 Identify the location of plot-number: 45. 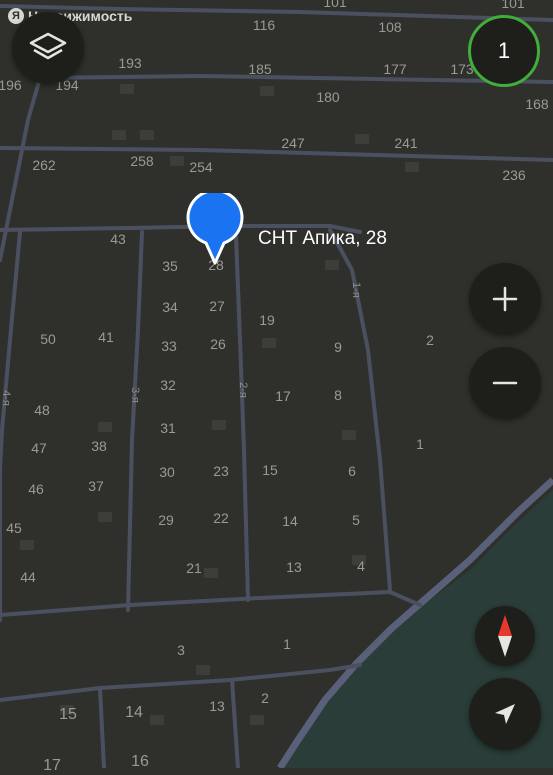
(14, 528).